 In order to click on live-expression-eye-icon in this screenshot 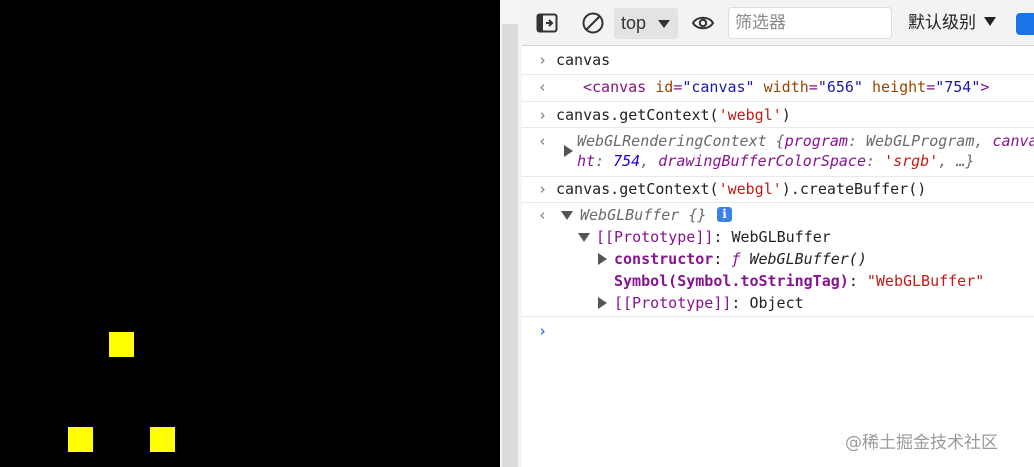, I will do `click(703, 23)`.